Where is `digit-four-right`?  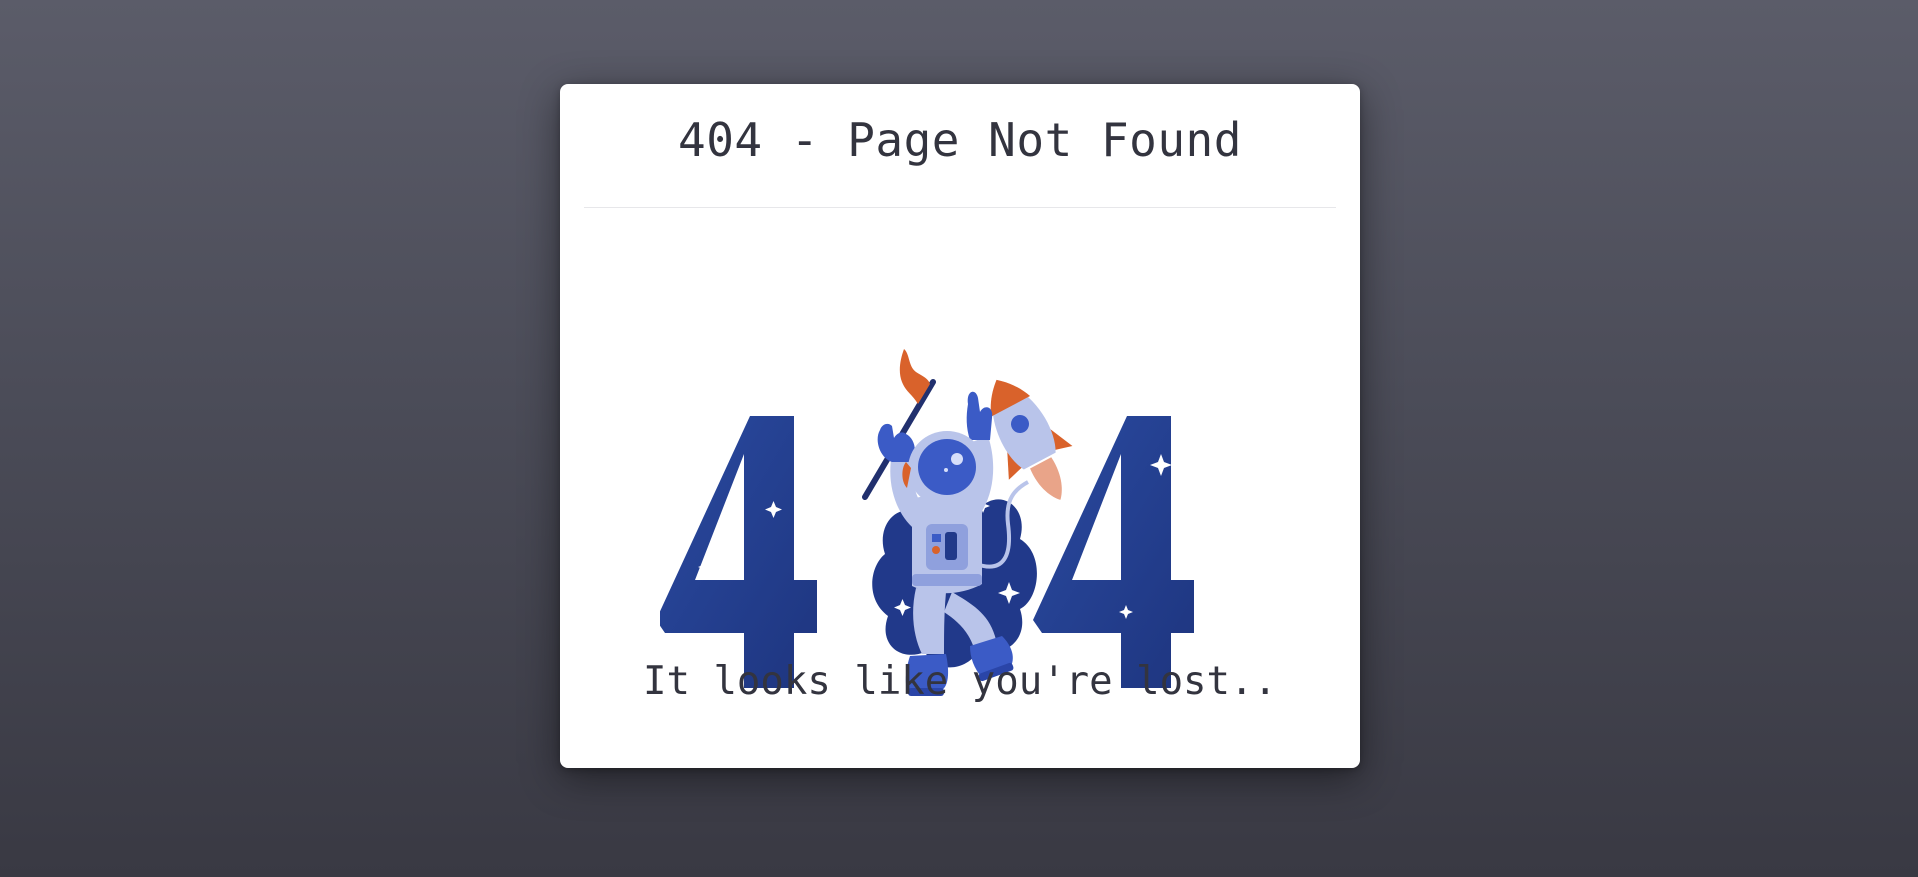 digit-four-right is located at coordinates (1113, 552).